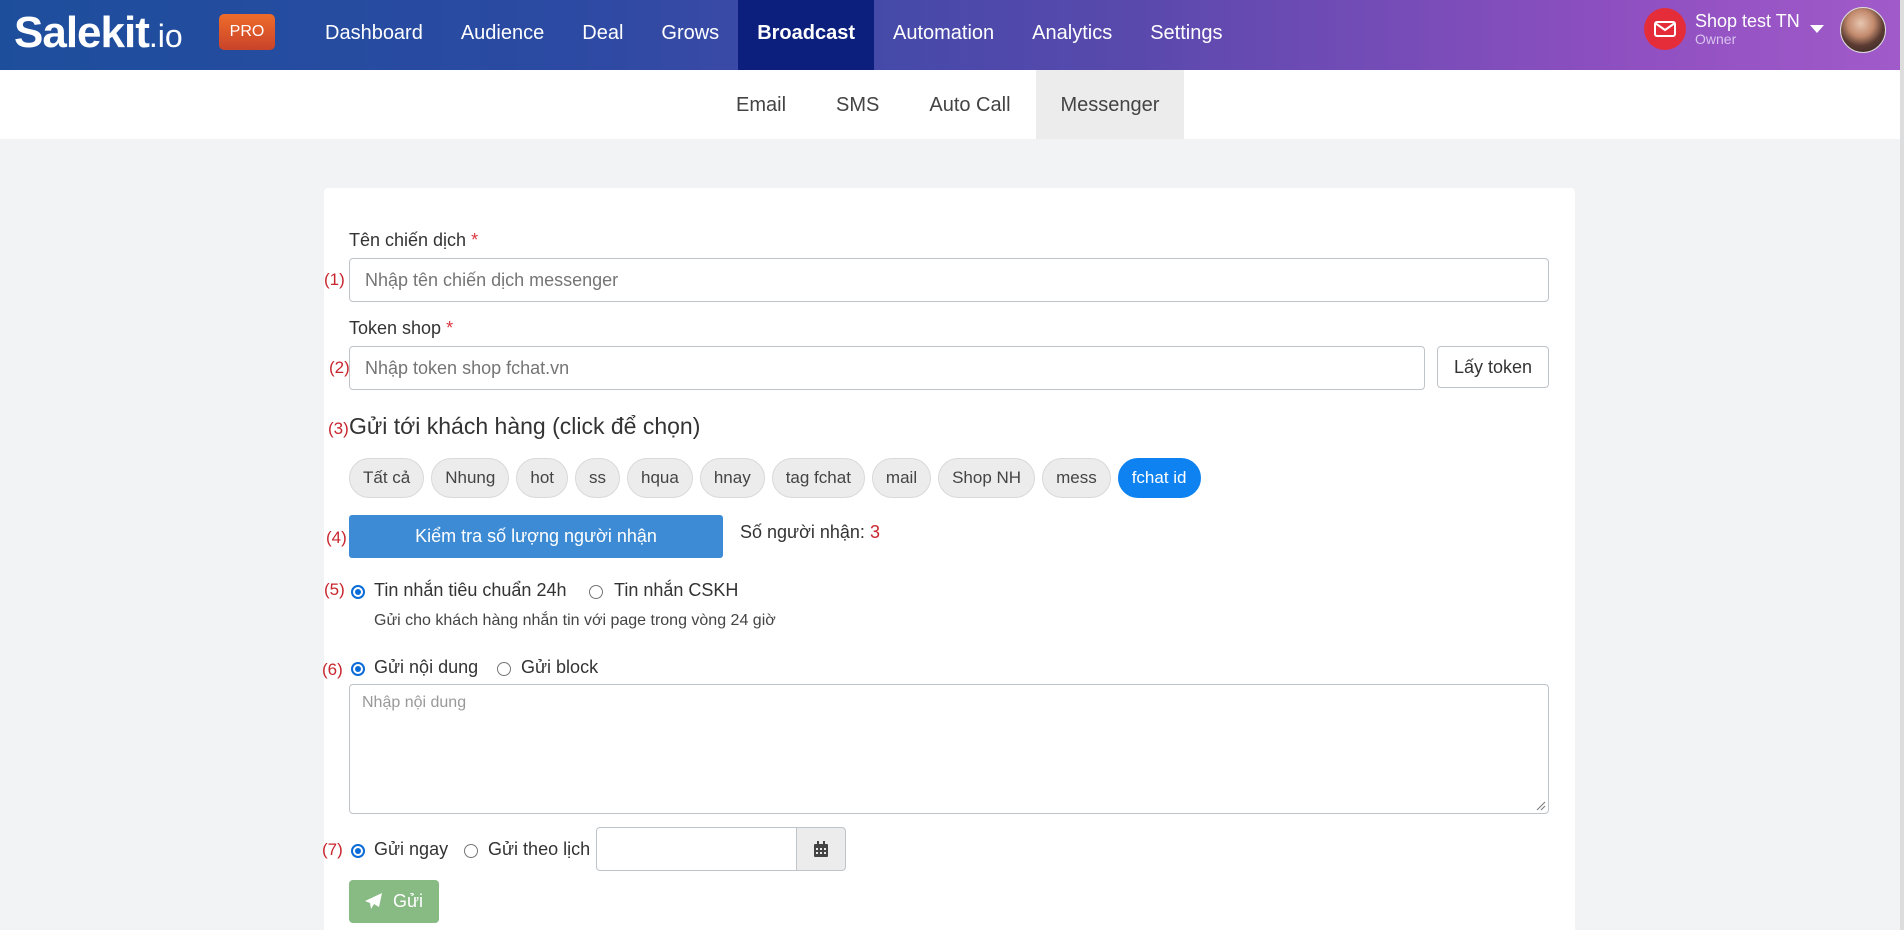  What do you see at coordinates (602, 35) in the screenshot?
I see `nav-item-deal: Deal` at bounding box center [602, 35].